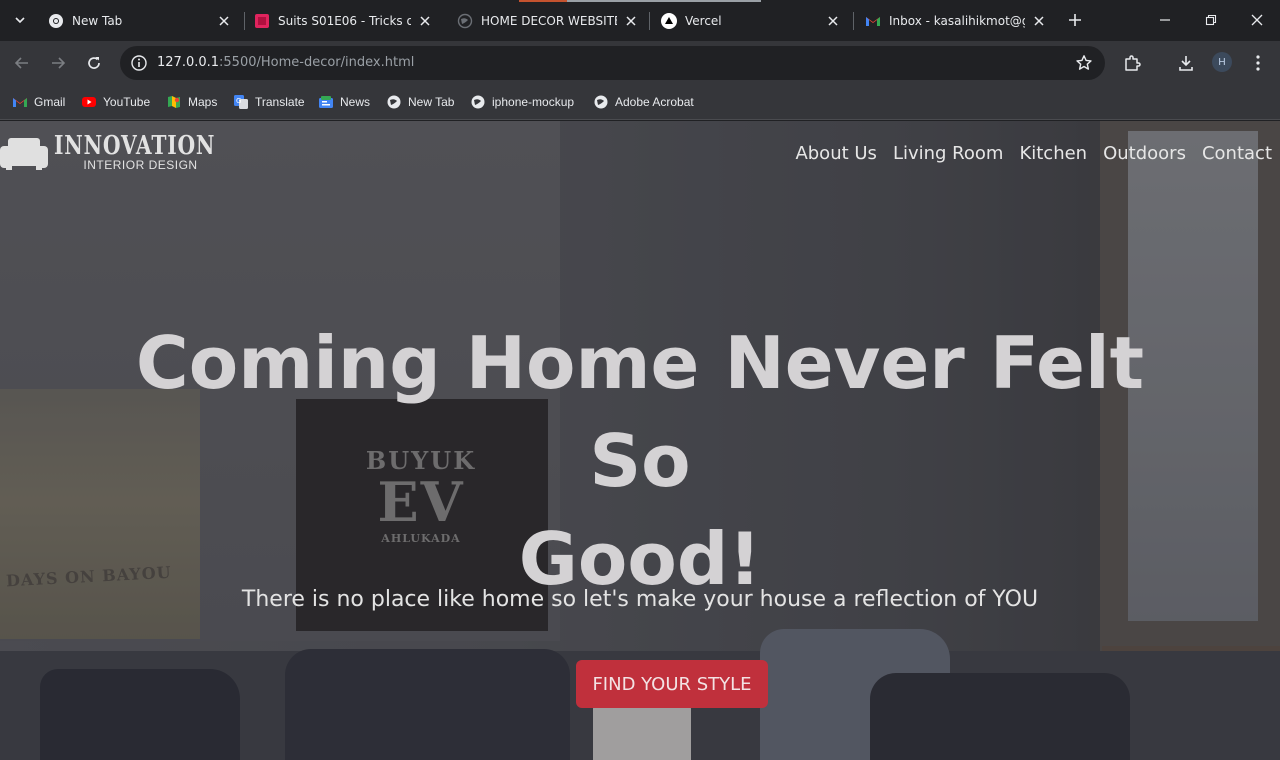 Image resolution: width=1280 pixels, height=760 pixels. I want to click on close-icon, so click(1257, 20).